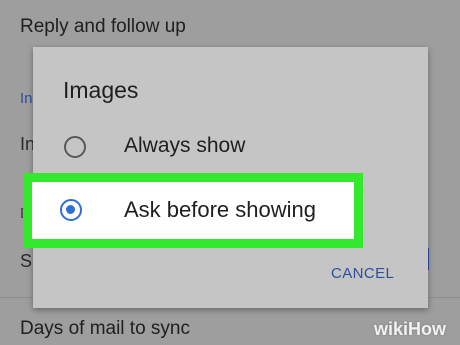 The image size is (460, 345). I want to click on watermark-text: wikiHow, so click(410, 329).